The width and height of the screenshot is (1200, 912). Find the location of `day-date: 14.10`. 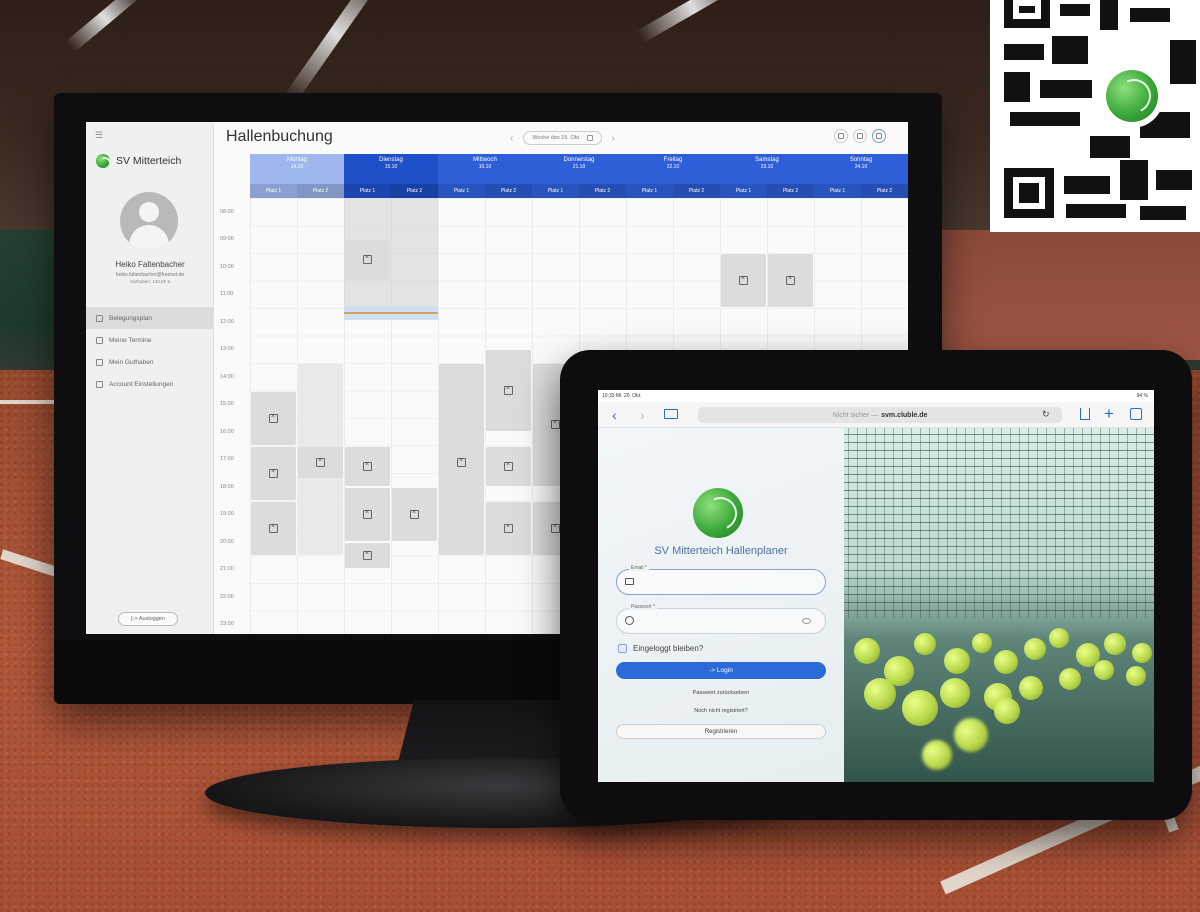

day-date: 14.10 is located at coordinates (297, 167).